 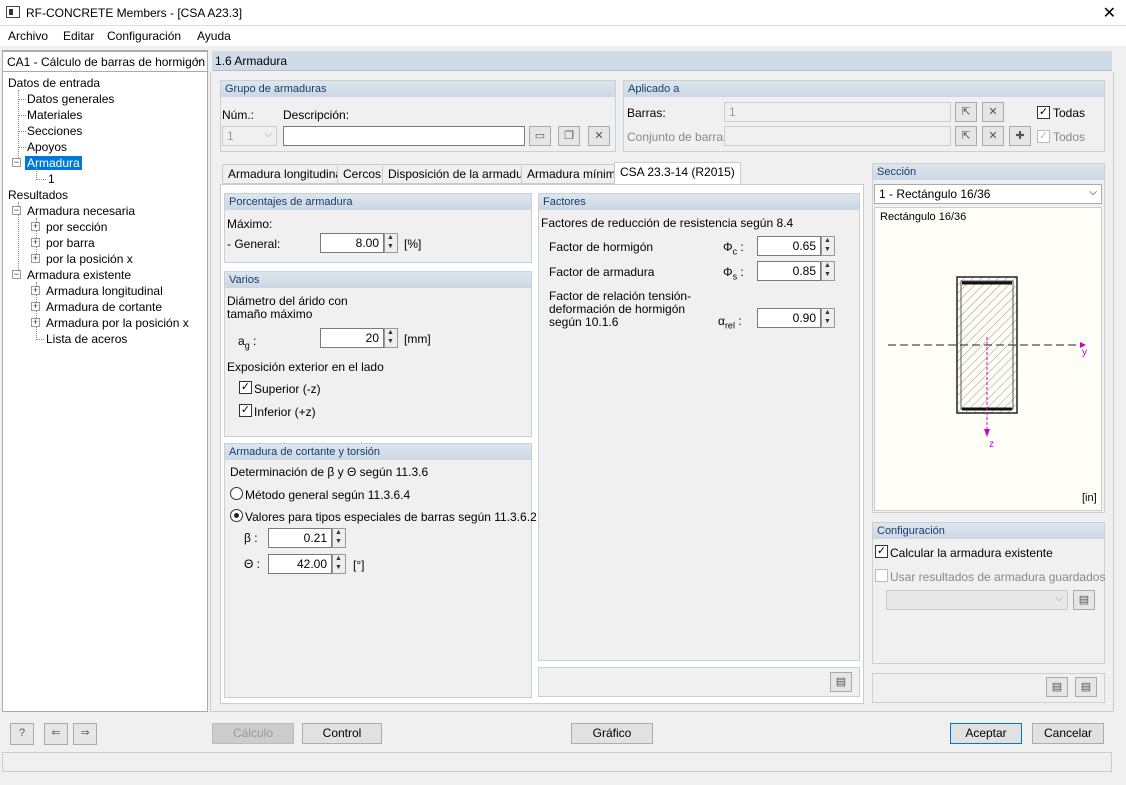 What do you see at coordinates (78, 36) in the screenshot?
I see `menu-editar: Editar` at bounding box center [78, 36].